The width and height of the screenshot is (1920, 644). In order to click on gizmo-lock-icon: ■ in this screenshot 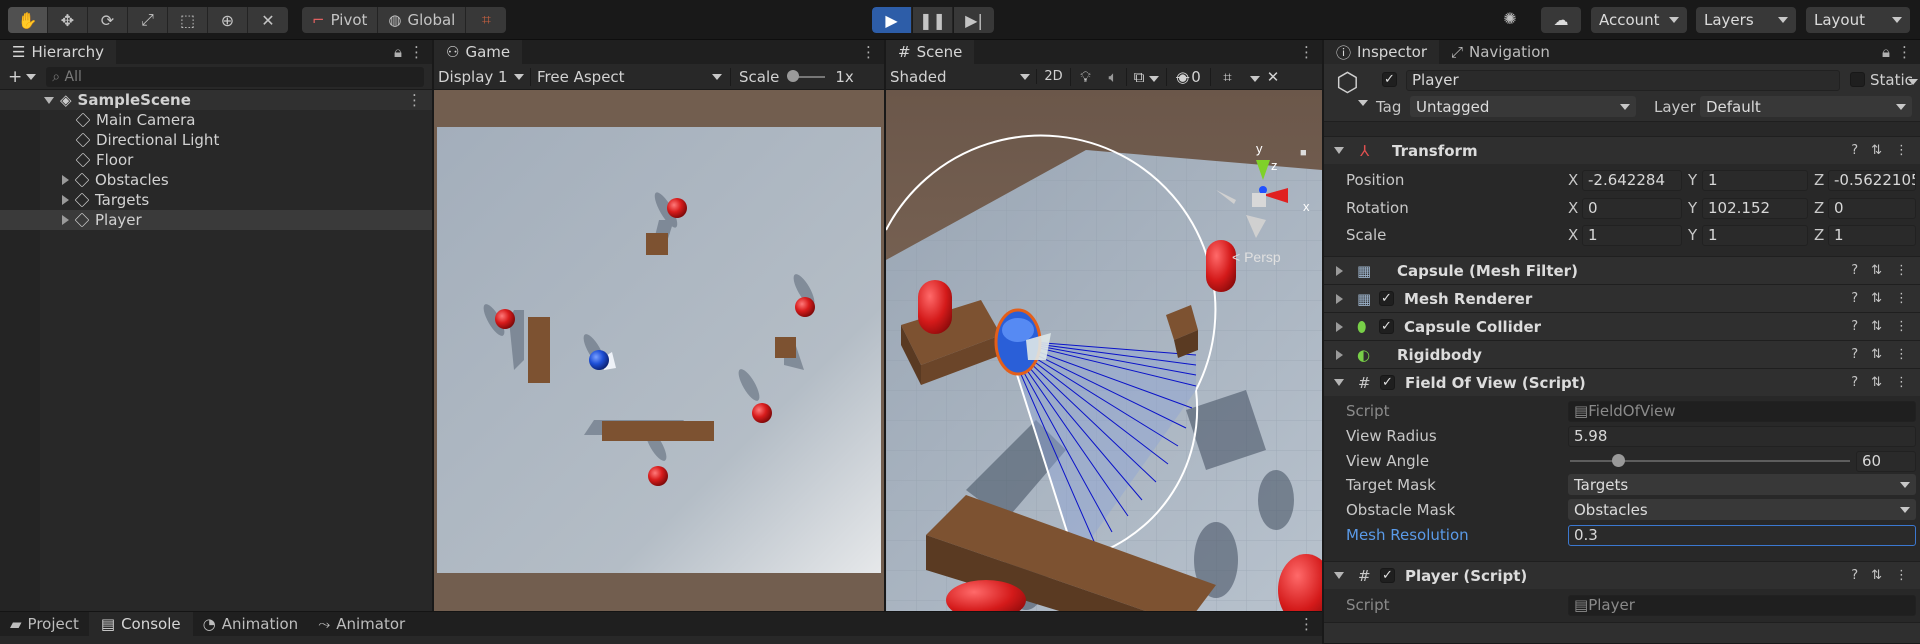, I will do `click(1303, 153)`.